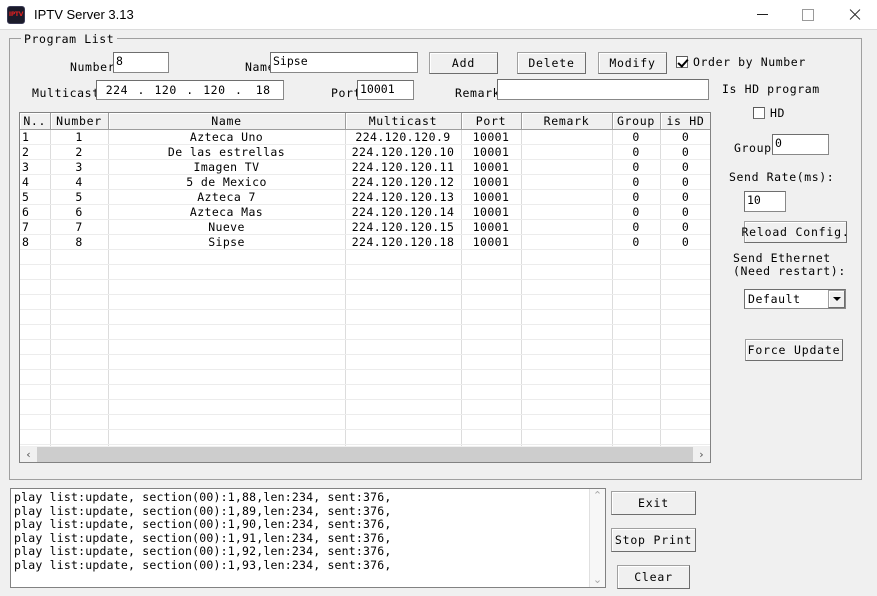  What do you see at coordinates (682, 62) in the screenshot?
I see `order-by-number-checkbox-box` at bounding box center [682, 62].